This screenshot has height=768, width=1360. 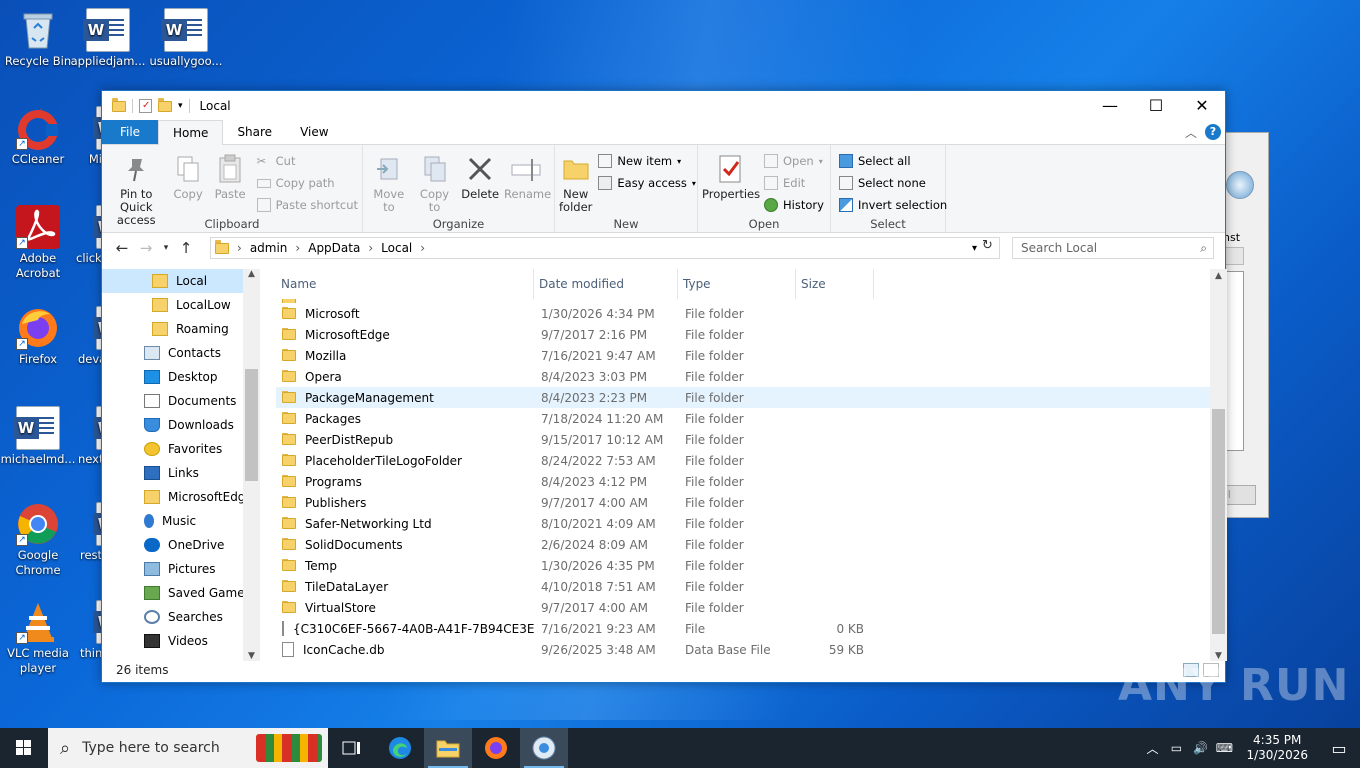 I want to click on recent-locations-icon: ▾, so click(x=166, y=248).